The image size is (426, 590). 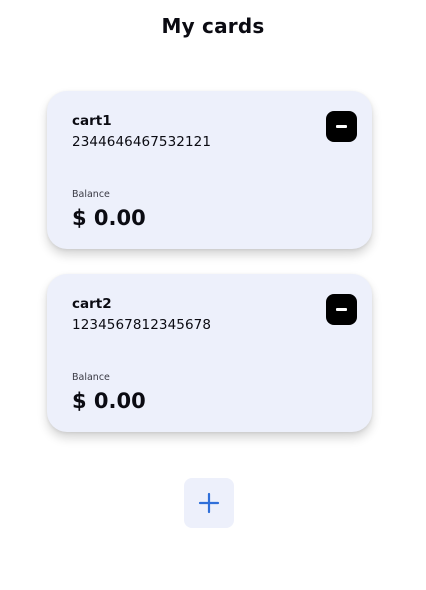 I want to click on add-card-button, so click(x=209, y=503).